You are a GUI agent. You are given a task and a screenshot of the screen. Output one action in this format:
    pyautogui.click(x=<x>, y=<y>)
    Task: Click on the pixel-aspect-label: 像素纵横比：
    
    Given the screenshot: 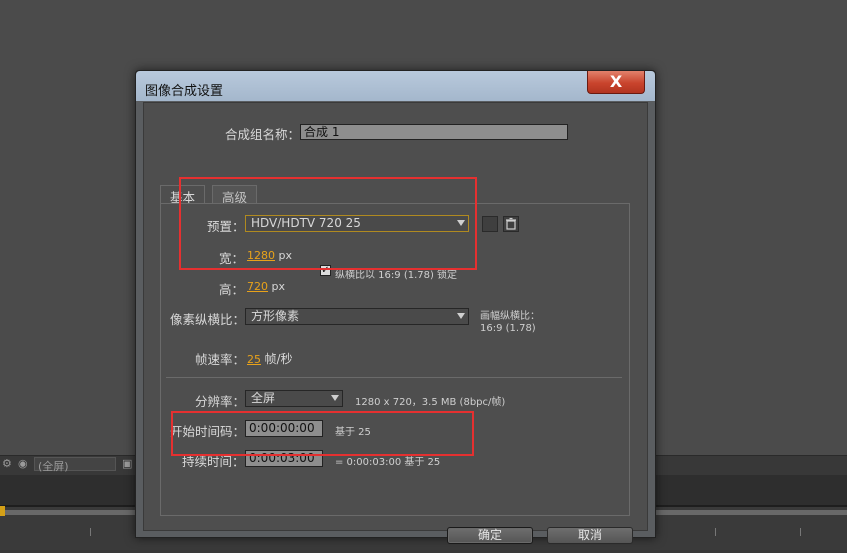 What is the action you would take?
    pyautogui.click(x=208, y=319)
    